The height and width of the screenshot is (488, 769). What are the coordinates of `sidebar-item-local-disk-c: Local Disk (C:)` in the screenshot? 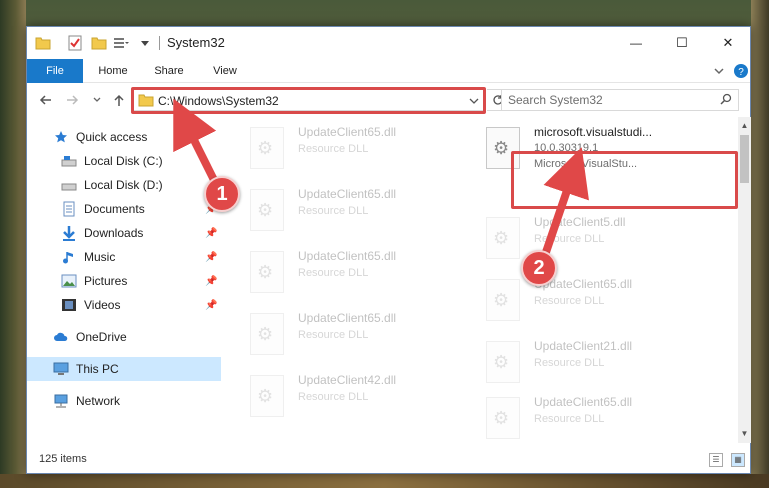 It's located at (124, 161).